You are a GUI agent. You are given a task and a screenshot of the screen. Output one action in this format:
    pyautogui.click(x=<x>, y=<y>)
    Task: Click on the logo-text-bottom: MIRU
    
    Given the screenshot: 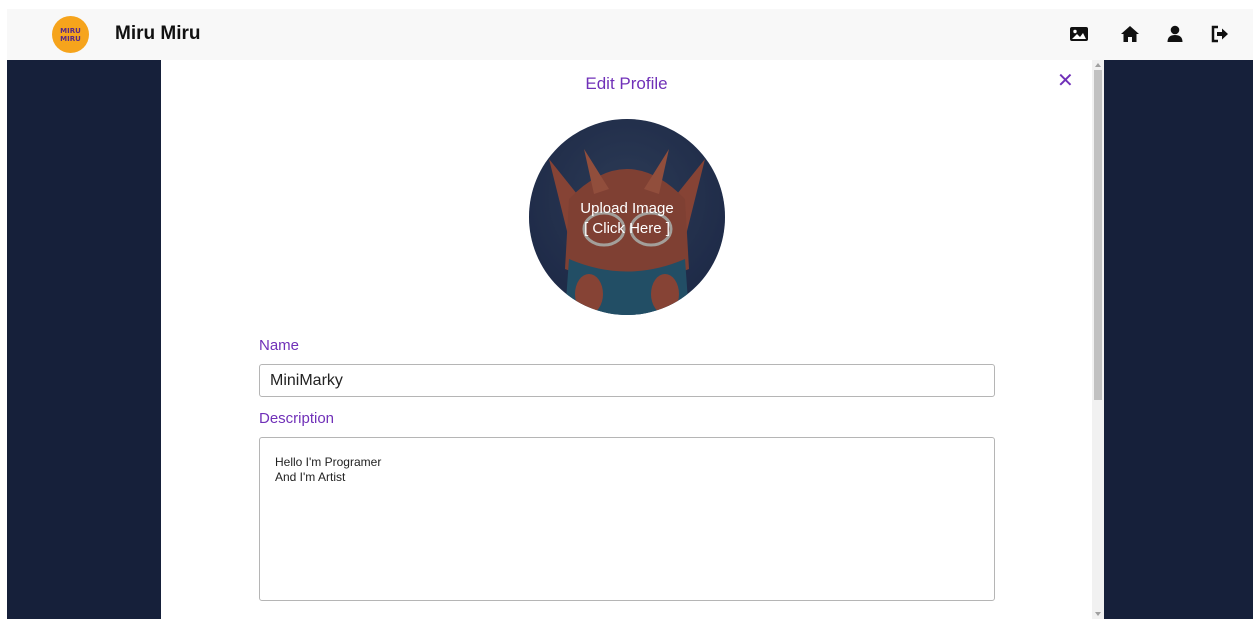 What is the action you would take?
    pyautogui.click(x=70, y=38)
    